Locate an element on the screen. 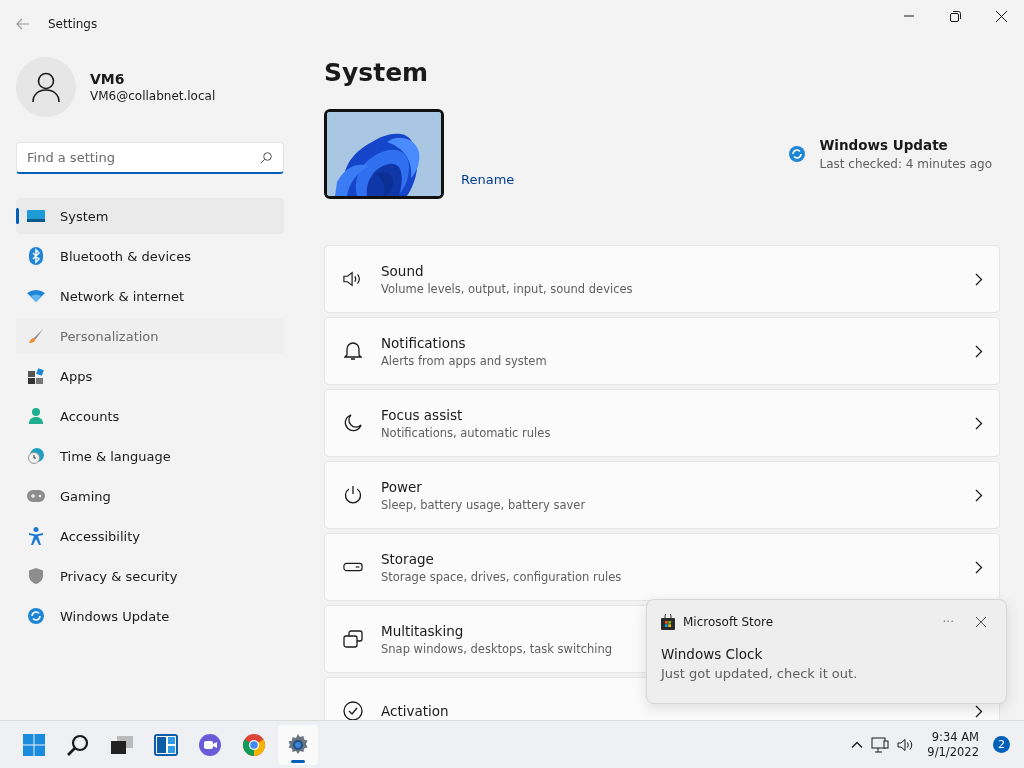 The width and height of the screenshot is (1024, 768). toast-title: Windows Clock is located at coordinates (712, 654).